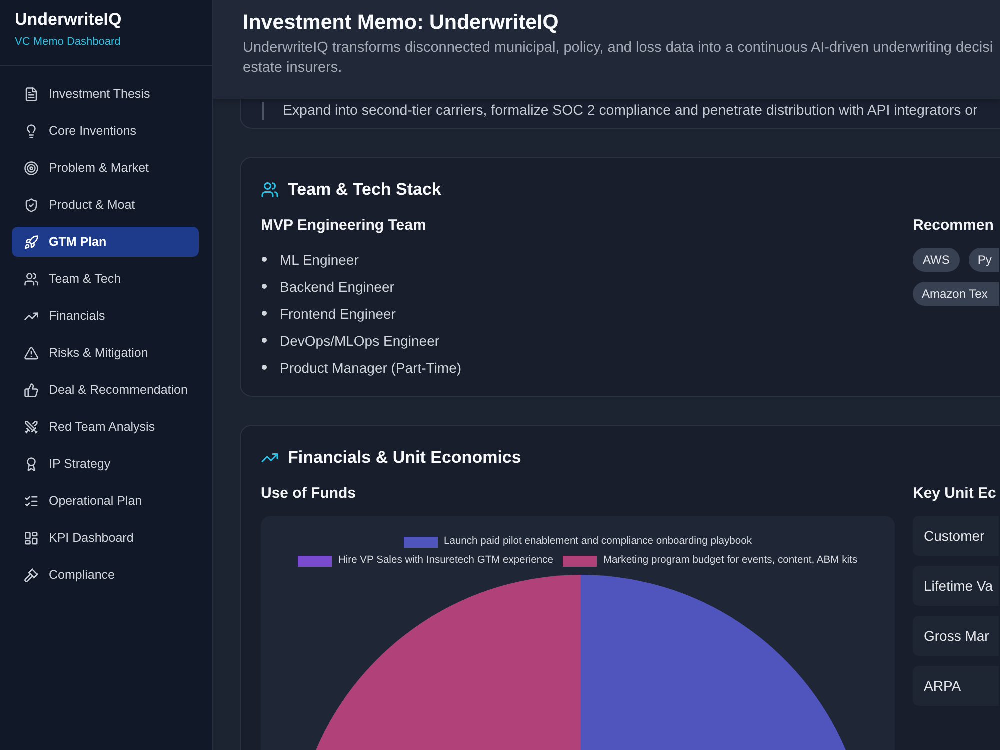 This screenshot has height=750, width=1000. What do you see at coordinates (338, 313) in the screenshot?
I see `team-role: Frontend Engineer` at bounding box center [338, 313].